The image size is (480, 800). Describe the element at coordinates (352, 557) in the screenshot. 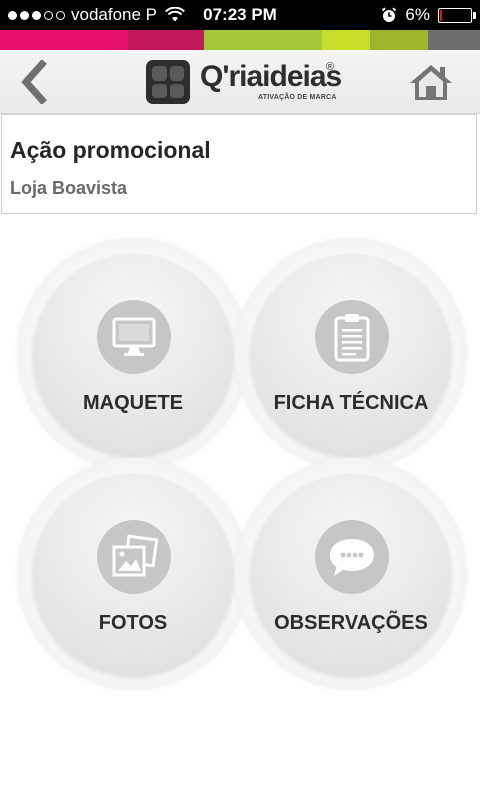

I see `speech-bubble-icon` at that location.